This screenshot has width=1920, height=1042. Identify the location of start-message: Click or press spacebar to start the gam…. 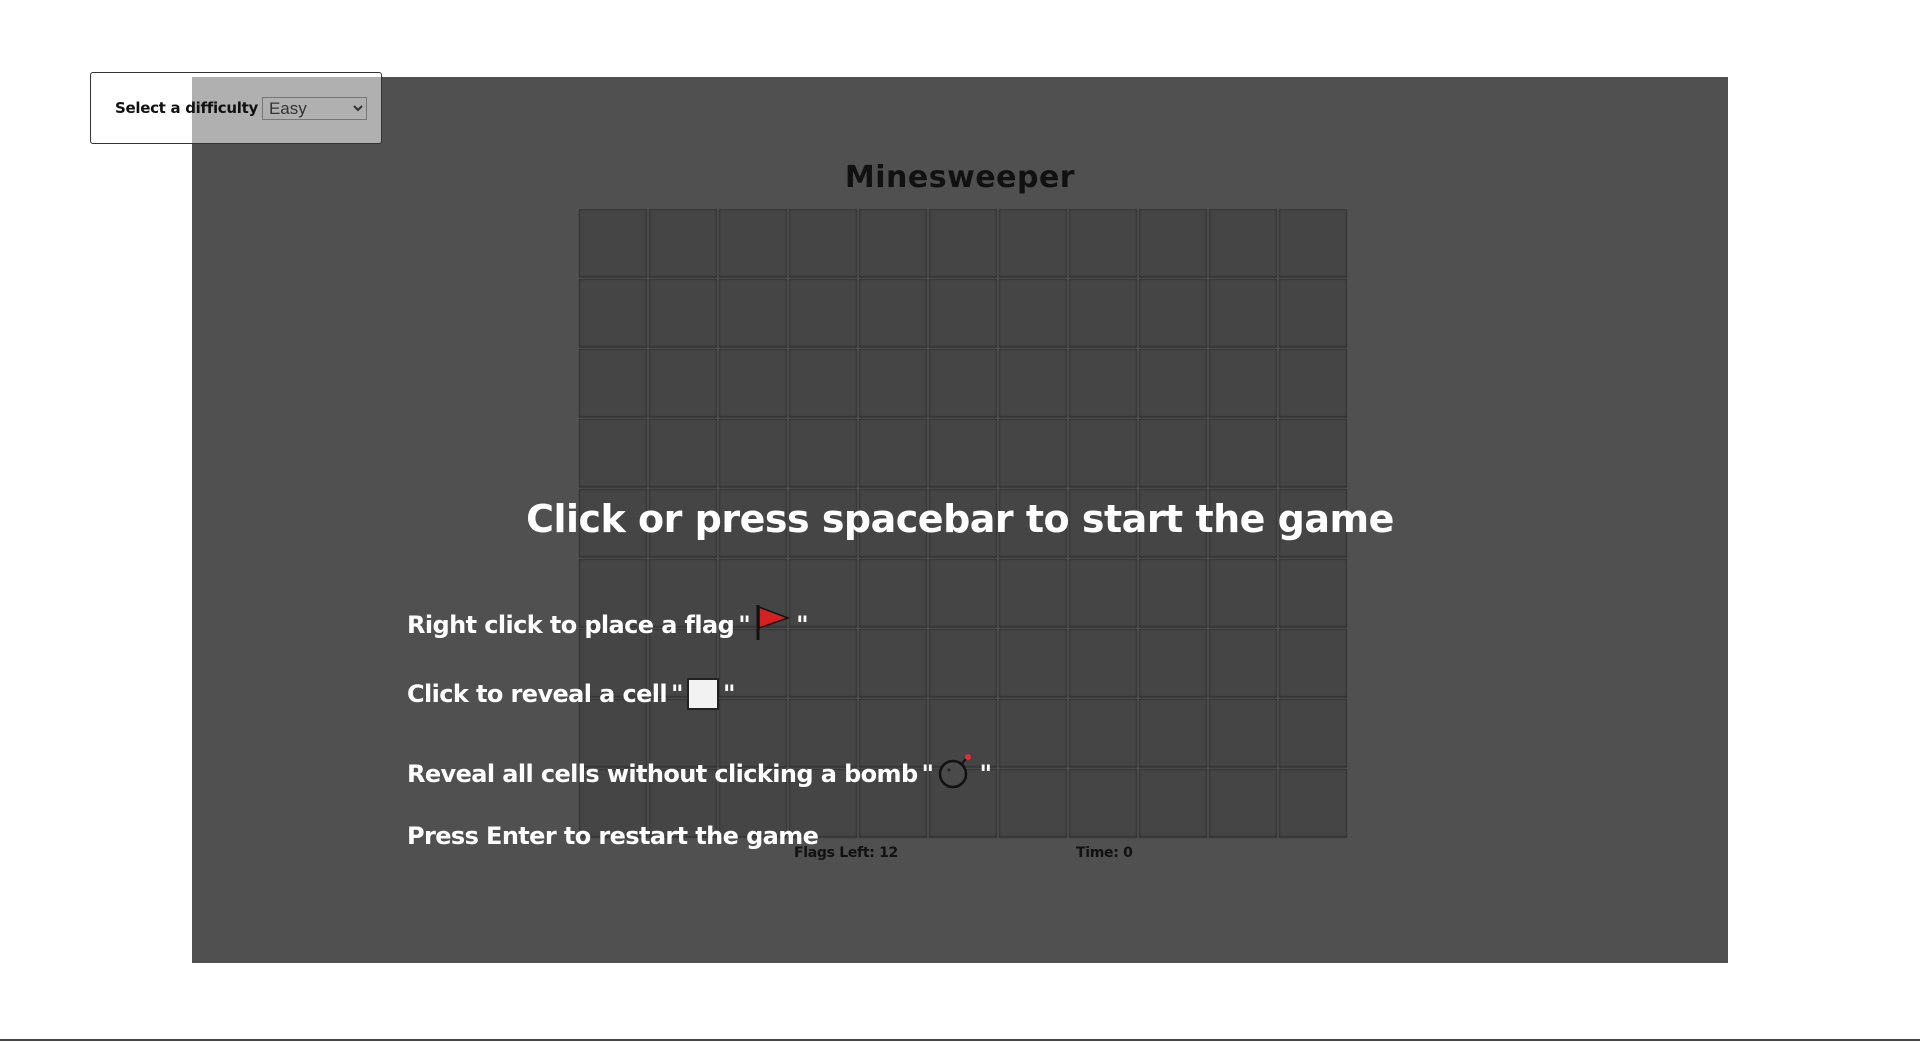
(960, 519).